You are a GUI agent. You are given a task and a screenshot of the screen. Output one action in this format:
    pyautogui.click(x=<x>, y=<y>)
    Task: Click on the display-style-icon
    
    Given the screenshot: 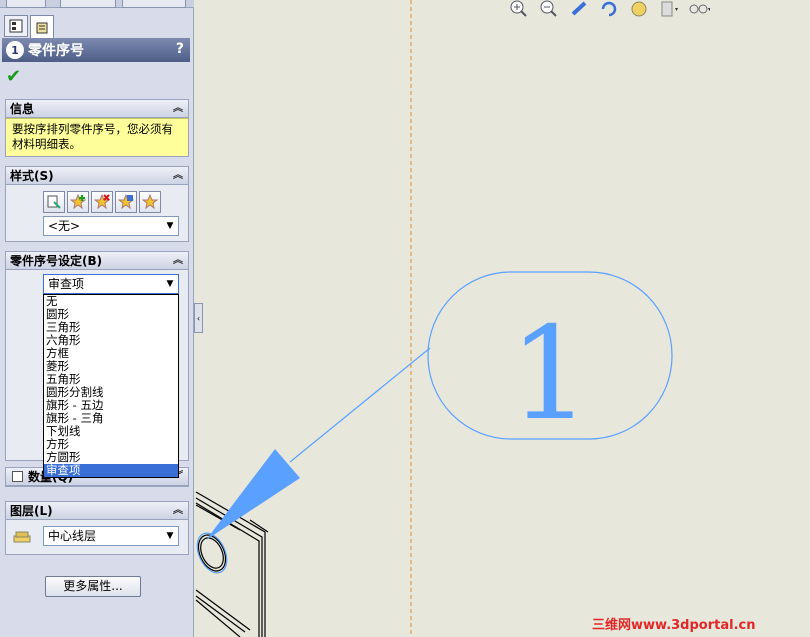 What is the action you would take?
    pyautogui.click(x=669, y=9)
    